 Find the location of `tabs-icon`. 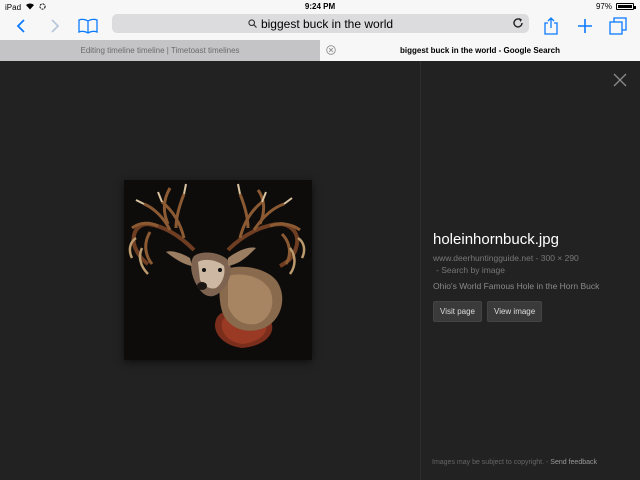

tabs-icon is located at coordinates (618, 26).